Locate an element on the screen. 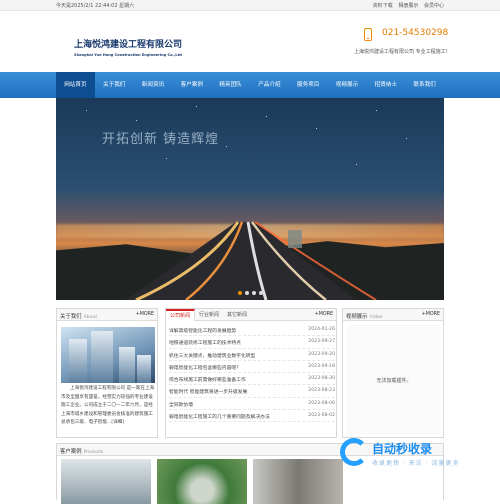 Image resolution: width=500 pixels, height=504 pixels. nav-team: 精英团队 is located at coordinates (230, 85).